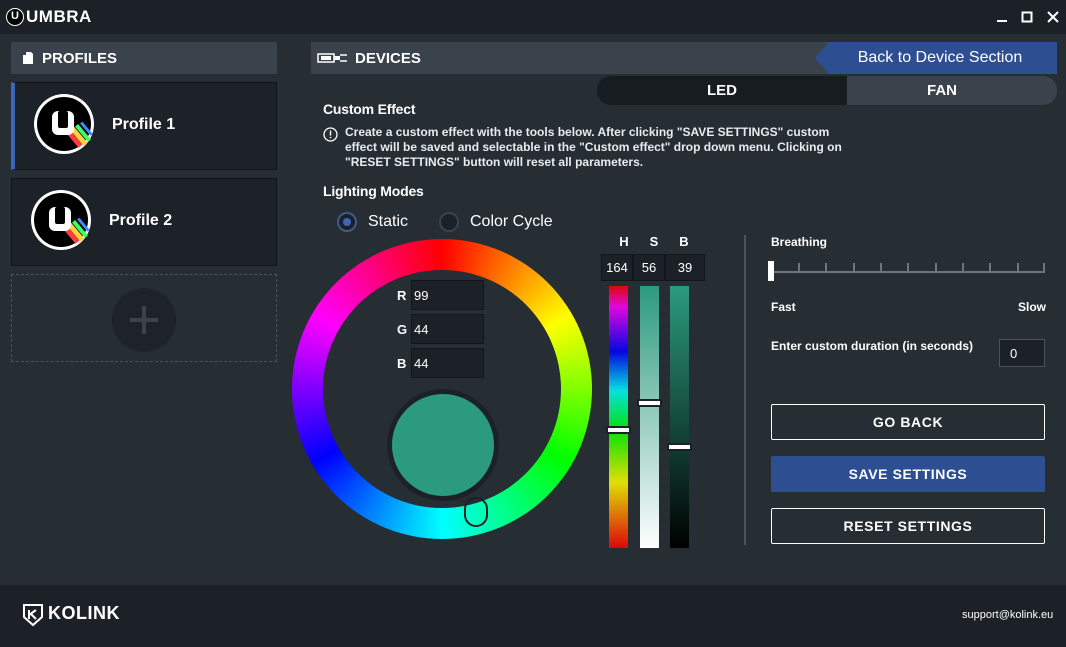 This screenshot has height=647, width=1066. I want to click on b-input, so click(447, 363).